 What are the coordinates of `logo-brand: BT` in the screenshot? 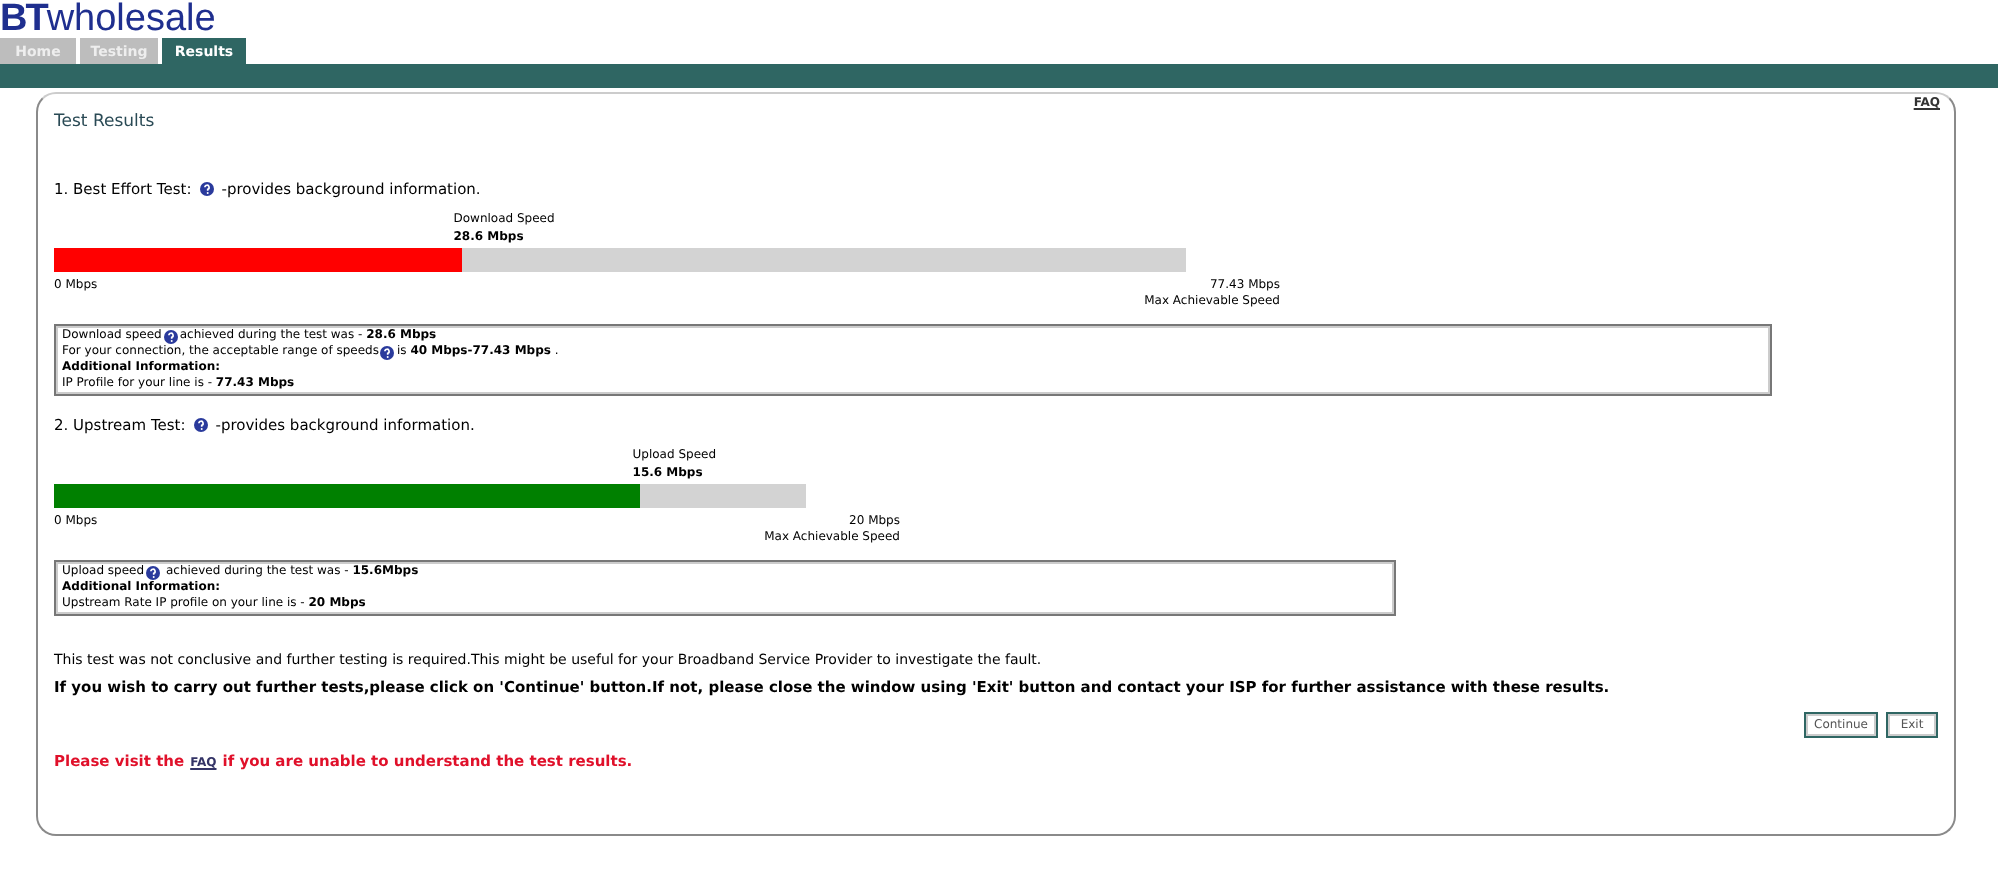 It's located at (23, 19).